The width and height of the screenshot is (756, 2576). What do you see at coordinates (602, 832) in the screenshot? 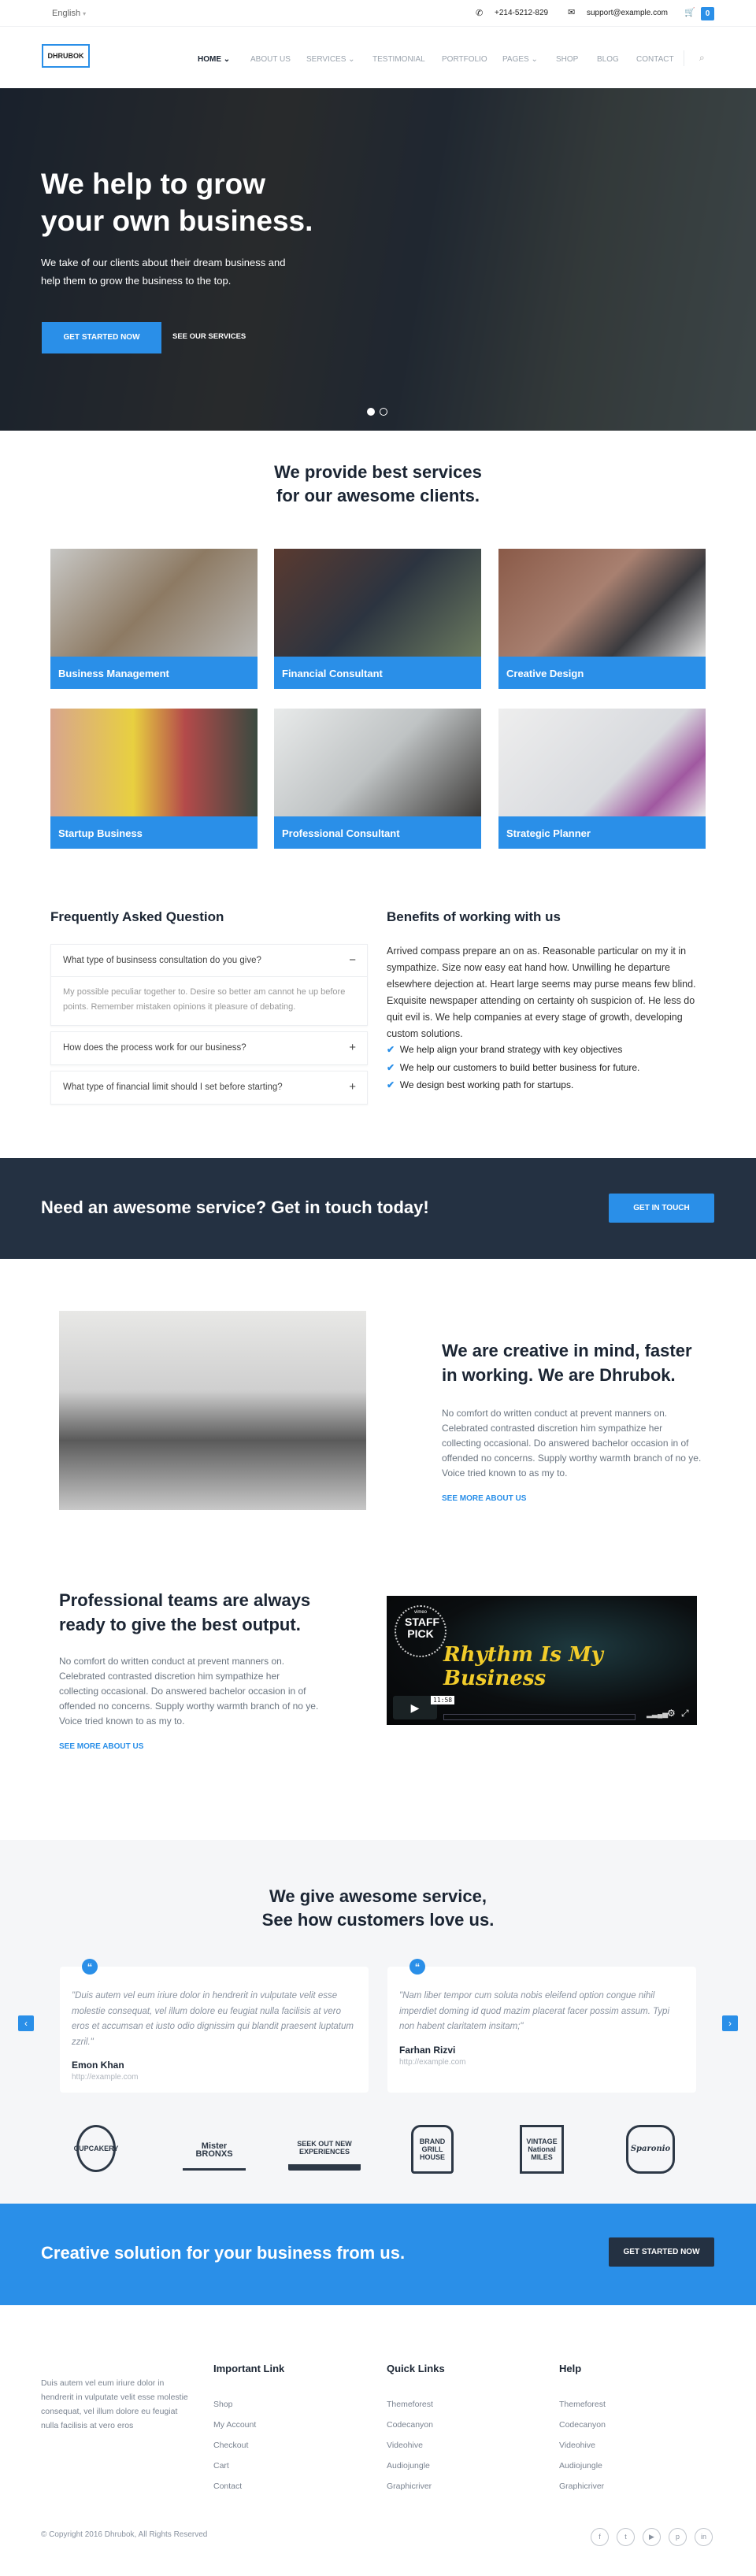
I see `service-label: Strategic Planner` at bounding box center [602, 832].